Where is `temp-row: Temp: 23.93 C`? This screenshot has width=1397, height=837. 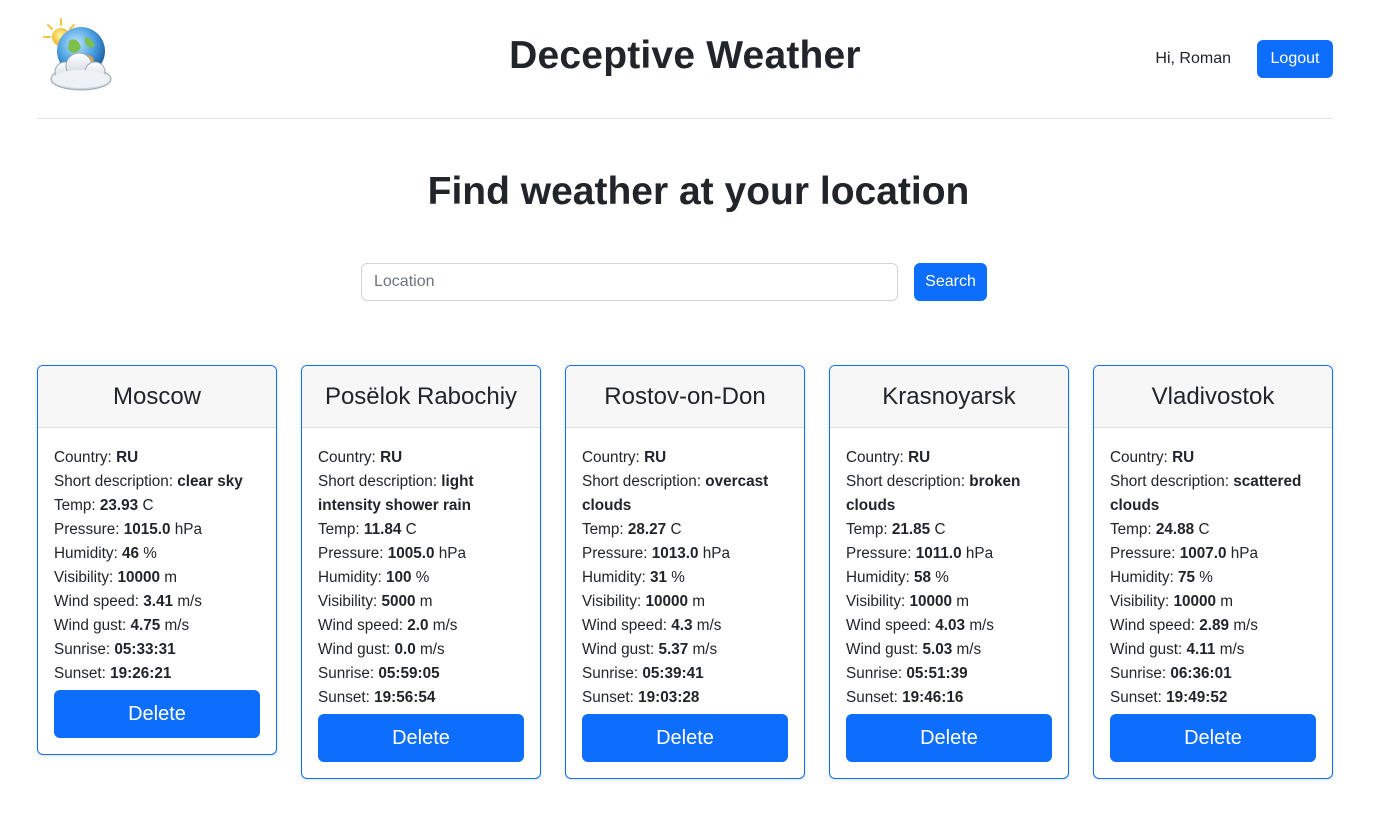 temp-row: Temp: 23.93 C is located at coordinates (157, 506).